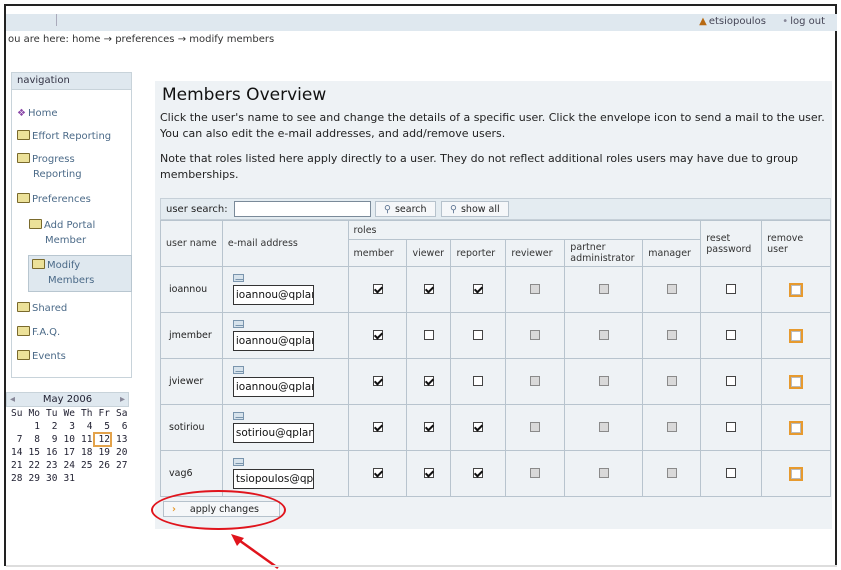 The width and height of the screenshot is (841, 570). What do you see at coordinates (23, 135) in the screenshot?
I see `folder-icon` at bounding box center [23, 135].